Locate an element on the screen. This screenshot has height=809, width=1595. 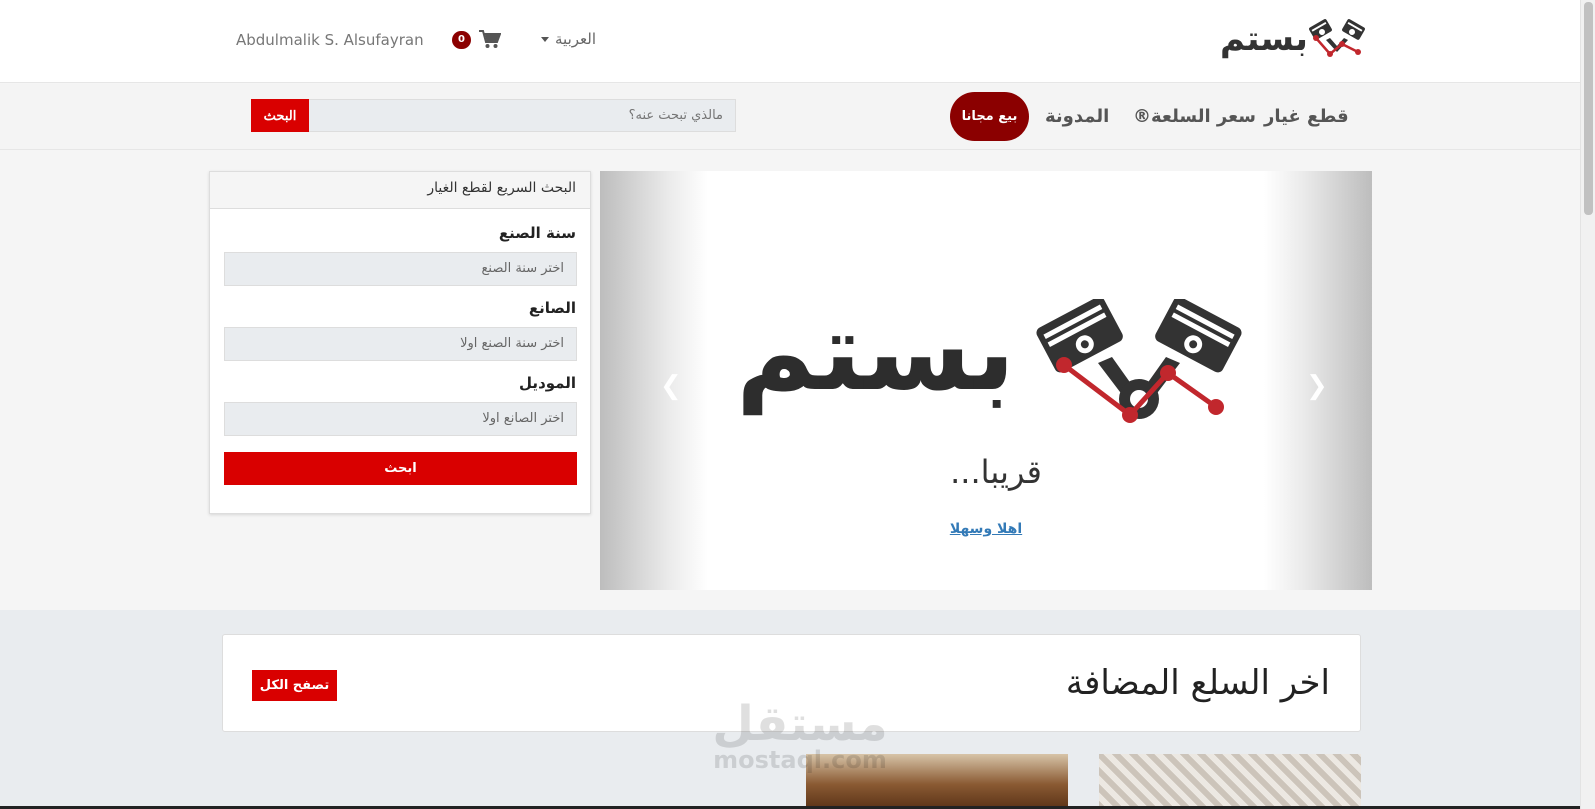
product-thumbnail is located at coordinates (1230, 781).